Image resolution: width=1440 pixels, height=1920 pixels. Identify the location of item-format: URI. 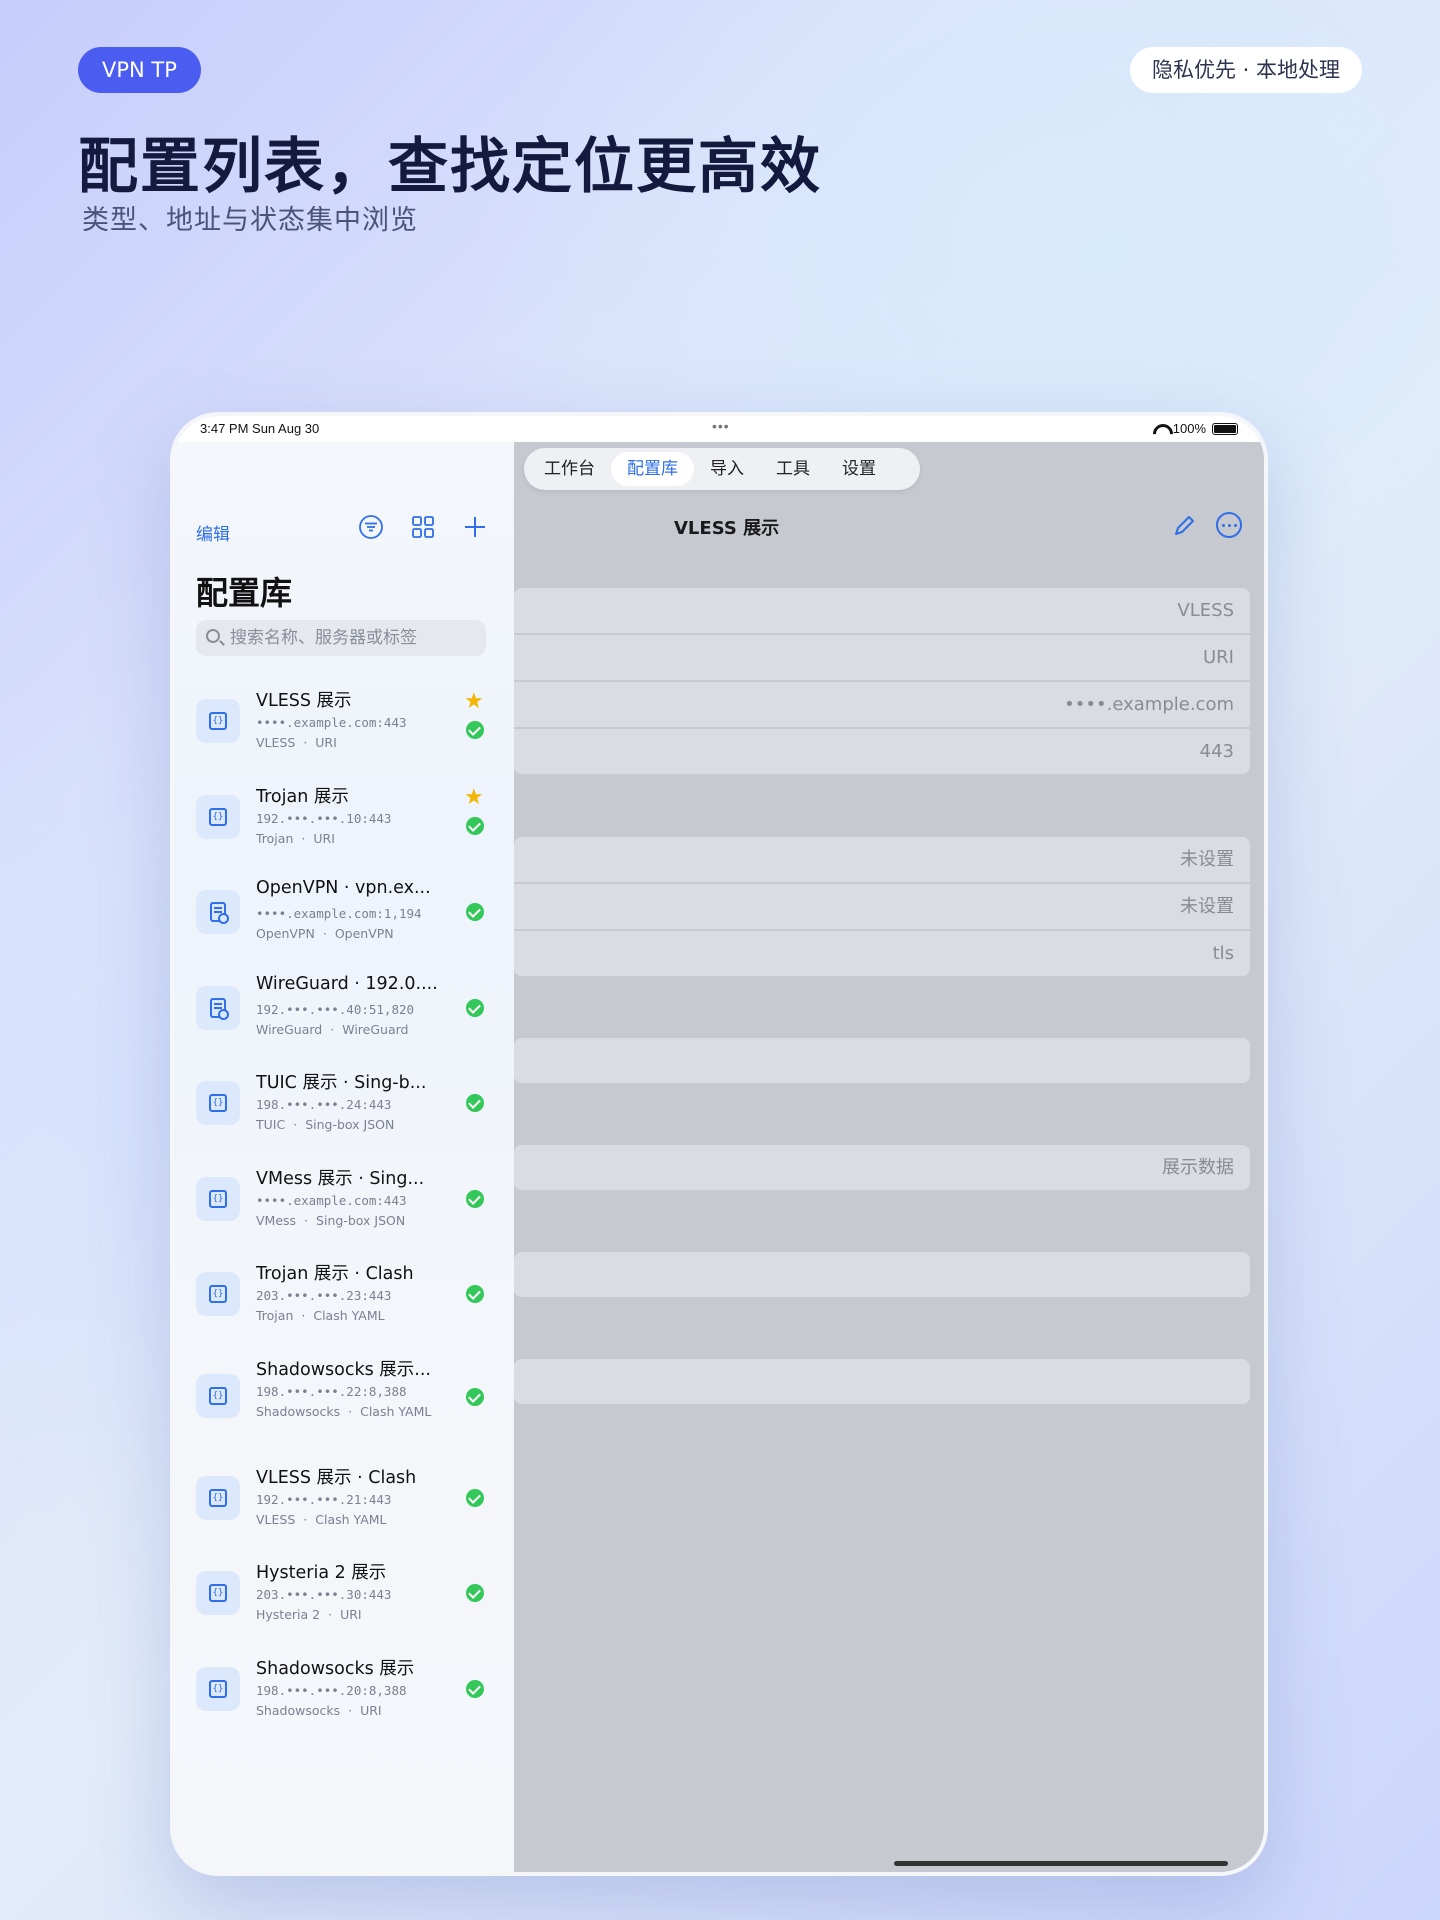
(351, 1614).